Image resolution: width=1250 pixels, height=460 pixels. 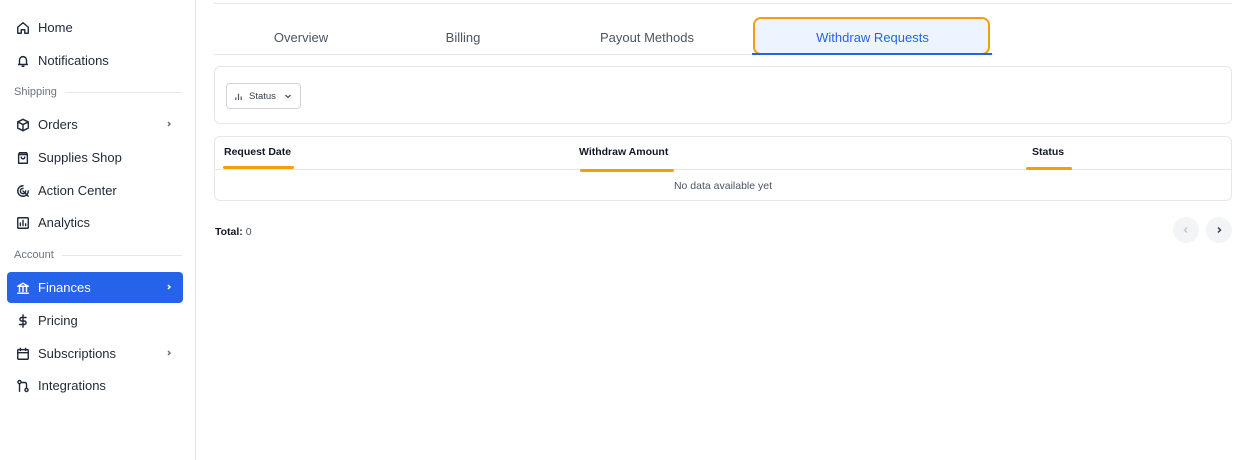 I want to click on target-icon, so click(x=23, y=191).